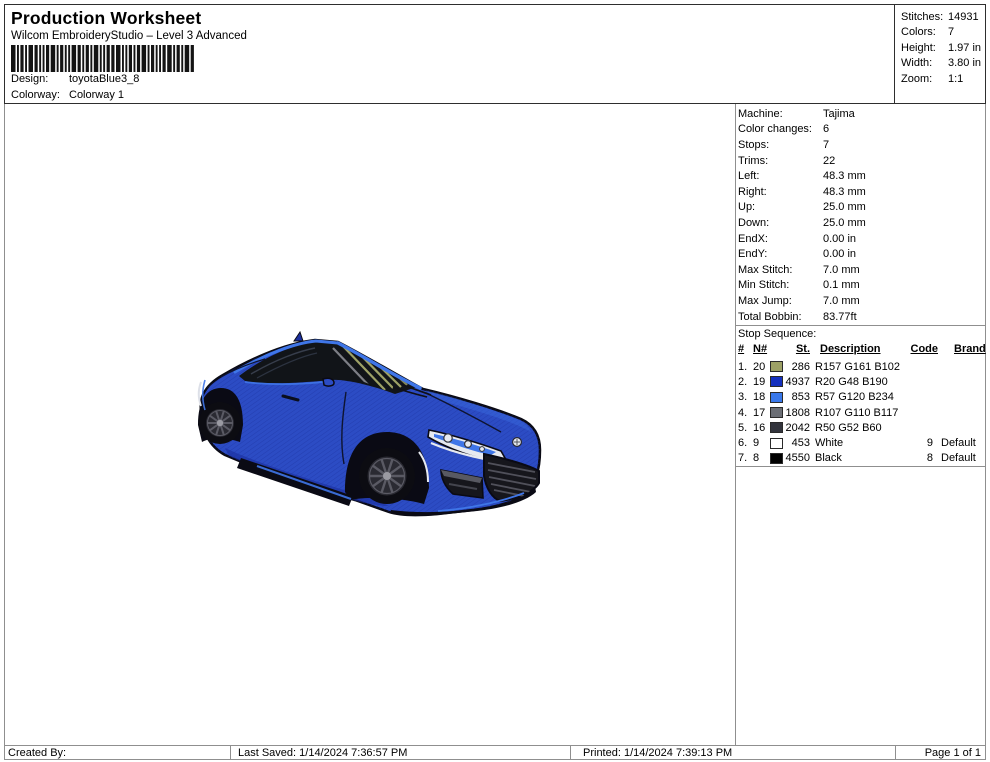 The height and width of the screenshot is (762, 990). I want to click on machine-info-row: Right: 48.3 mm, so click(860, 192).